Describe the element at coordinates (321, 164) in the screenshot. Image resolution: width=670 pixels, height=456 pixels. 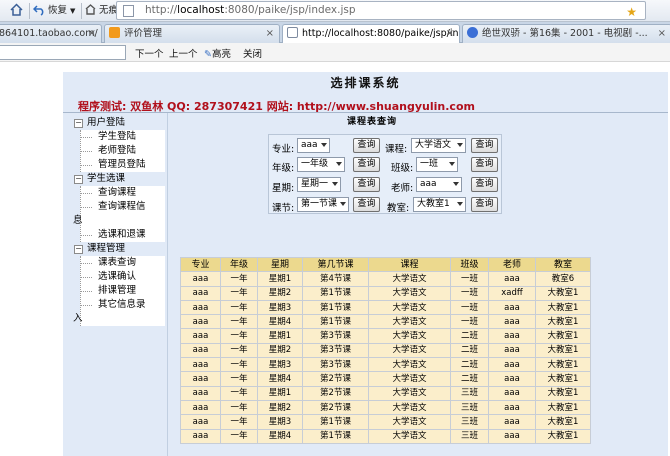
I see `grade-select: 一年级` at that location.